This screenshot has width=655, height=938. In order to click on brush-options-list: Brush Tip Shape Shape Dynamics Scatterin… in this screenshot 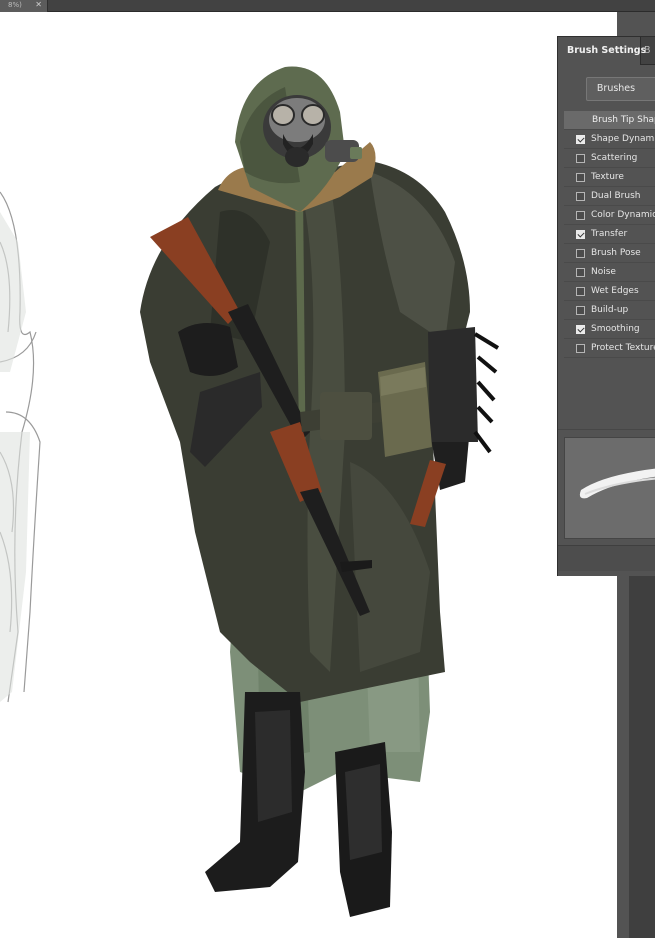, I will do `click(609, 234)`.